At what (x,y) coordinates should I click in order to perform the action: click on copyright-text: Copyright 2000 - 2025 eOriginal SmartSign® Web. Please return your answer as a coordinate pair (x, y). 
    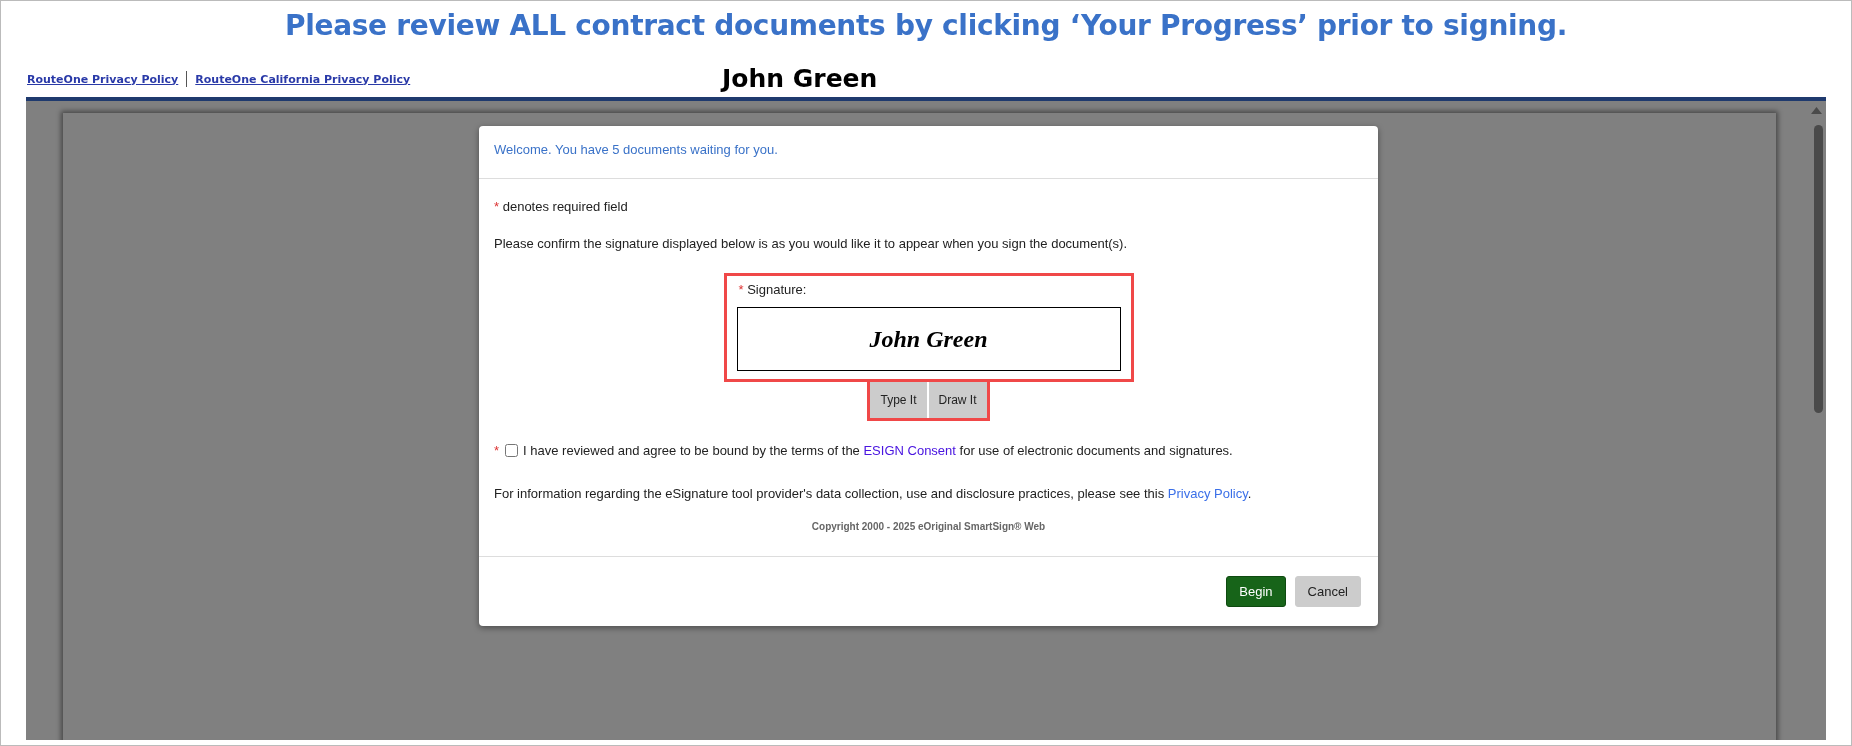
    Looking at the image, I should click on (928, 526).